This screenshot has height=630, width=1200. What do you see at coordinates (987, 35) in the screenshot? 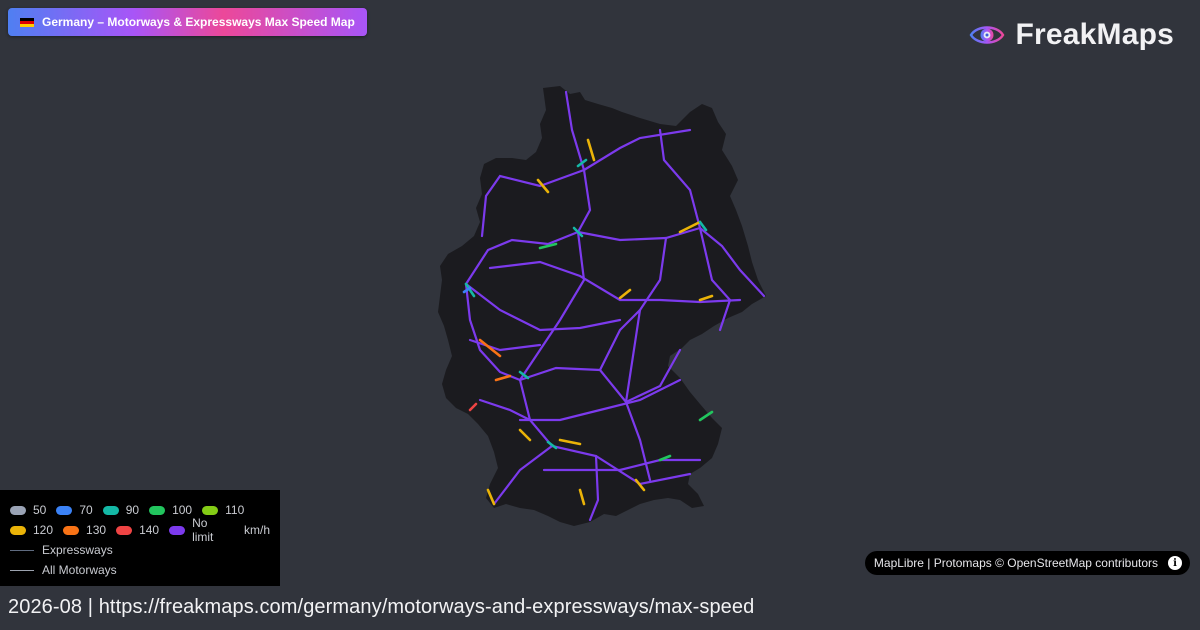
I see `eye-logo-icon` at bounding box center [987, 35].